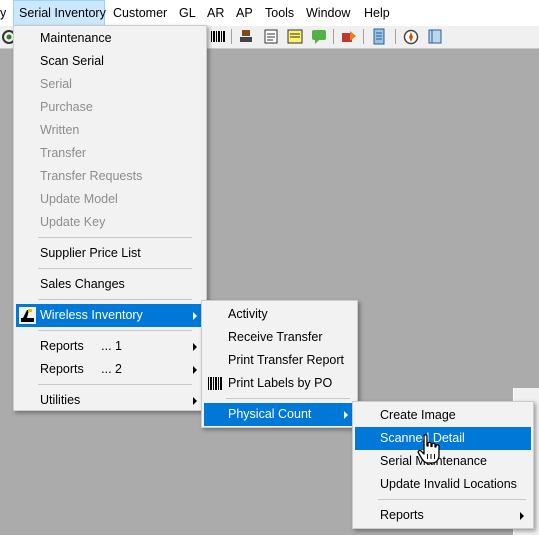 The image size is (539, 535). Describe the element at coordinates (215, 13) in the screenshot. I see `menubar-item-ar: AR` at that location.